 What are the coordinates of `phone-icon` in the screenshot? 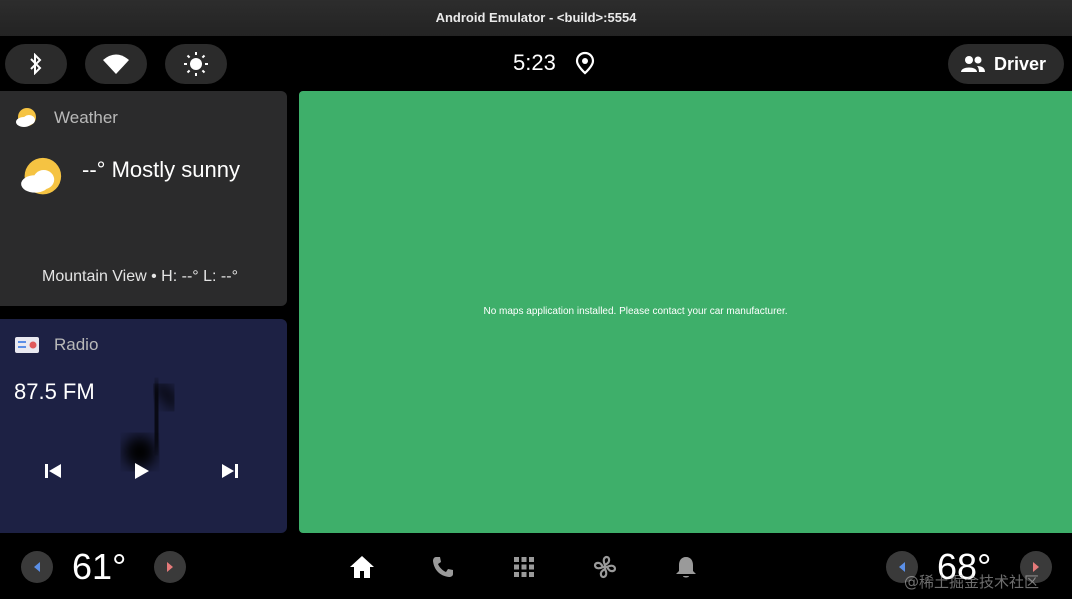 It's located at (443, 567).